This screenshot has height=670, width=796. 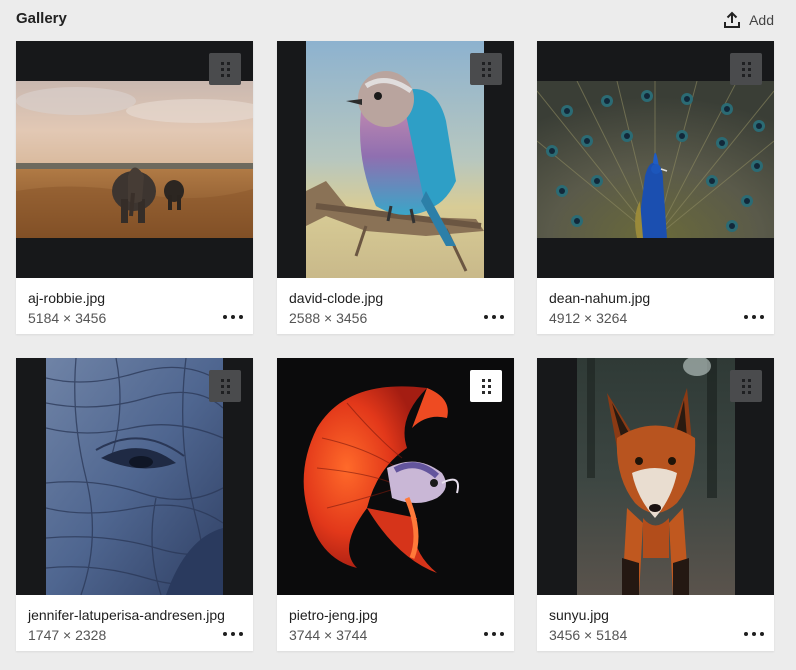 I want to click on photo-elephant-savanna, so click(x=134, y=159).